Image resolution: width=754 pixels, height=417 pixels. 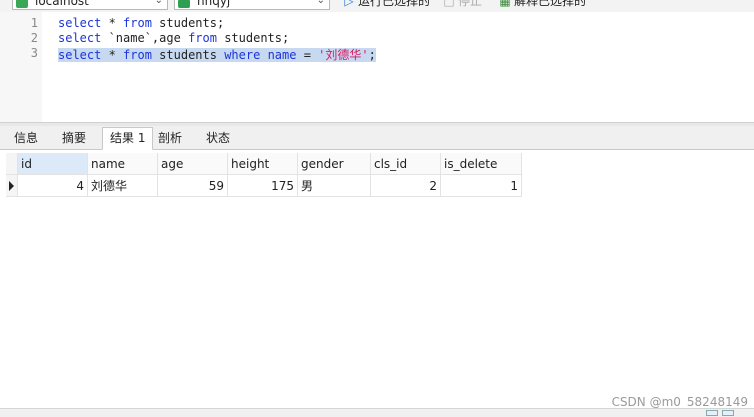 What do you see at coordinates (263, 164) in the screenshot?
I see `column-header-height: height` at bounding box center [263, 164].